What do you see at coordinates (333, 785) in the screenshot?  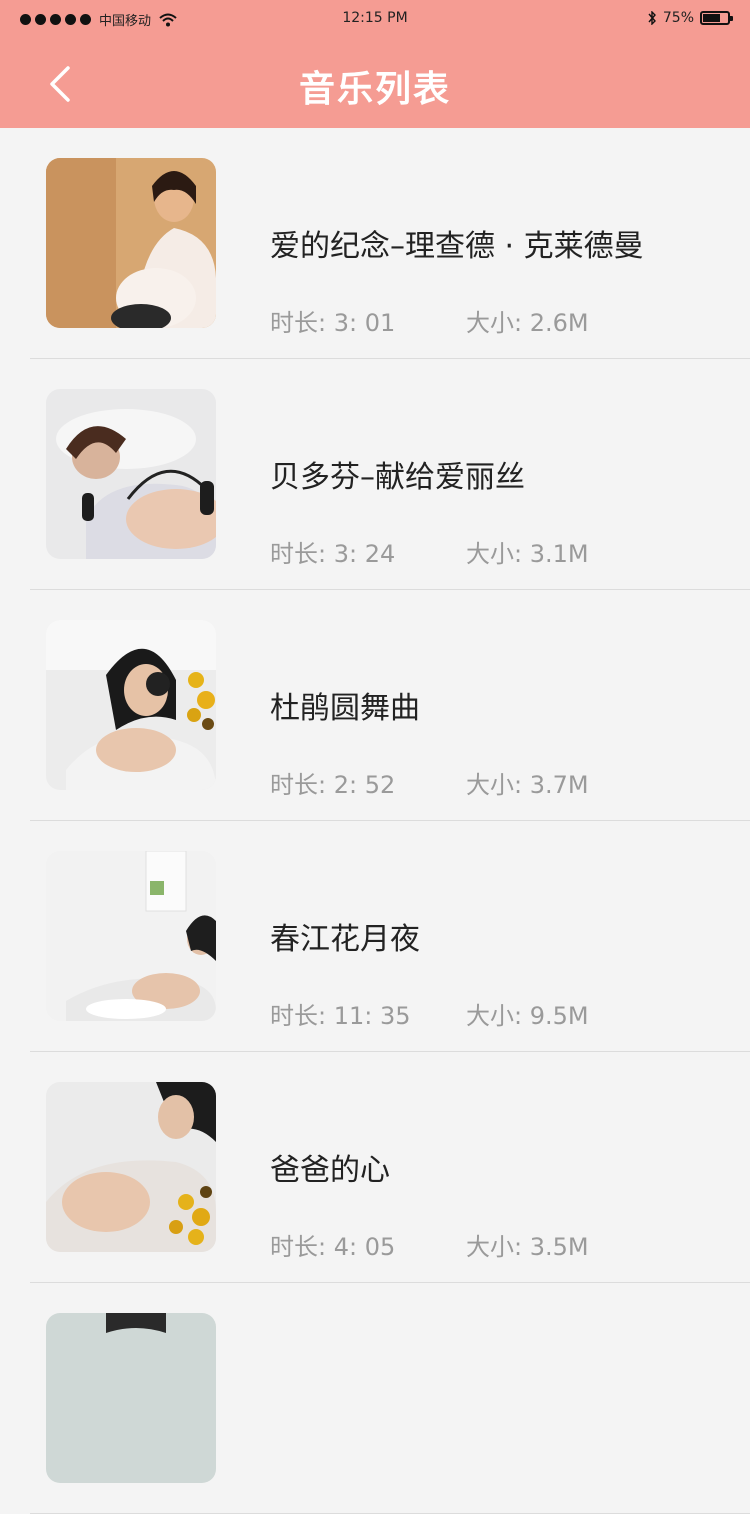 I see `song-duration: 时长: 2: 52` at bounding box center [333, 785].